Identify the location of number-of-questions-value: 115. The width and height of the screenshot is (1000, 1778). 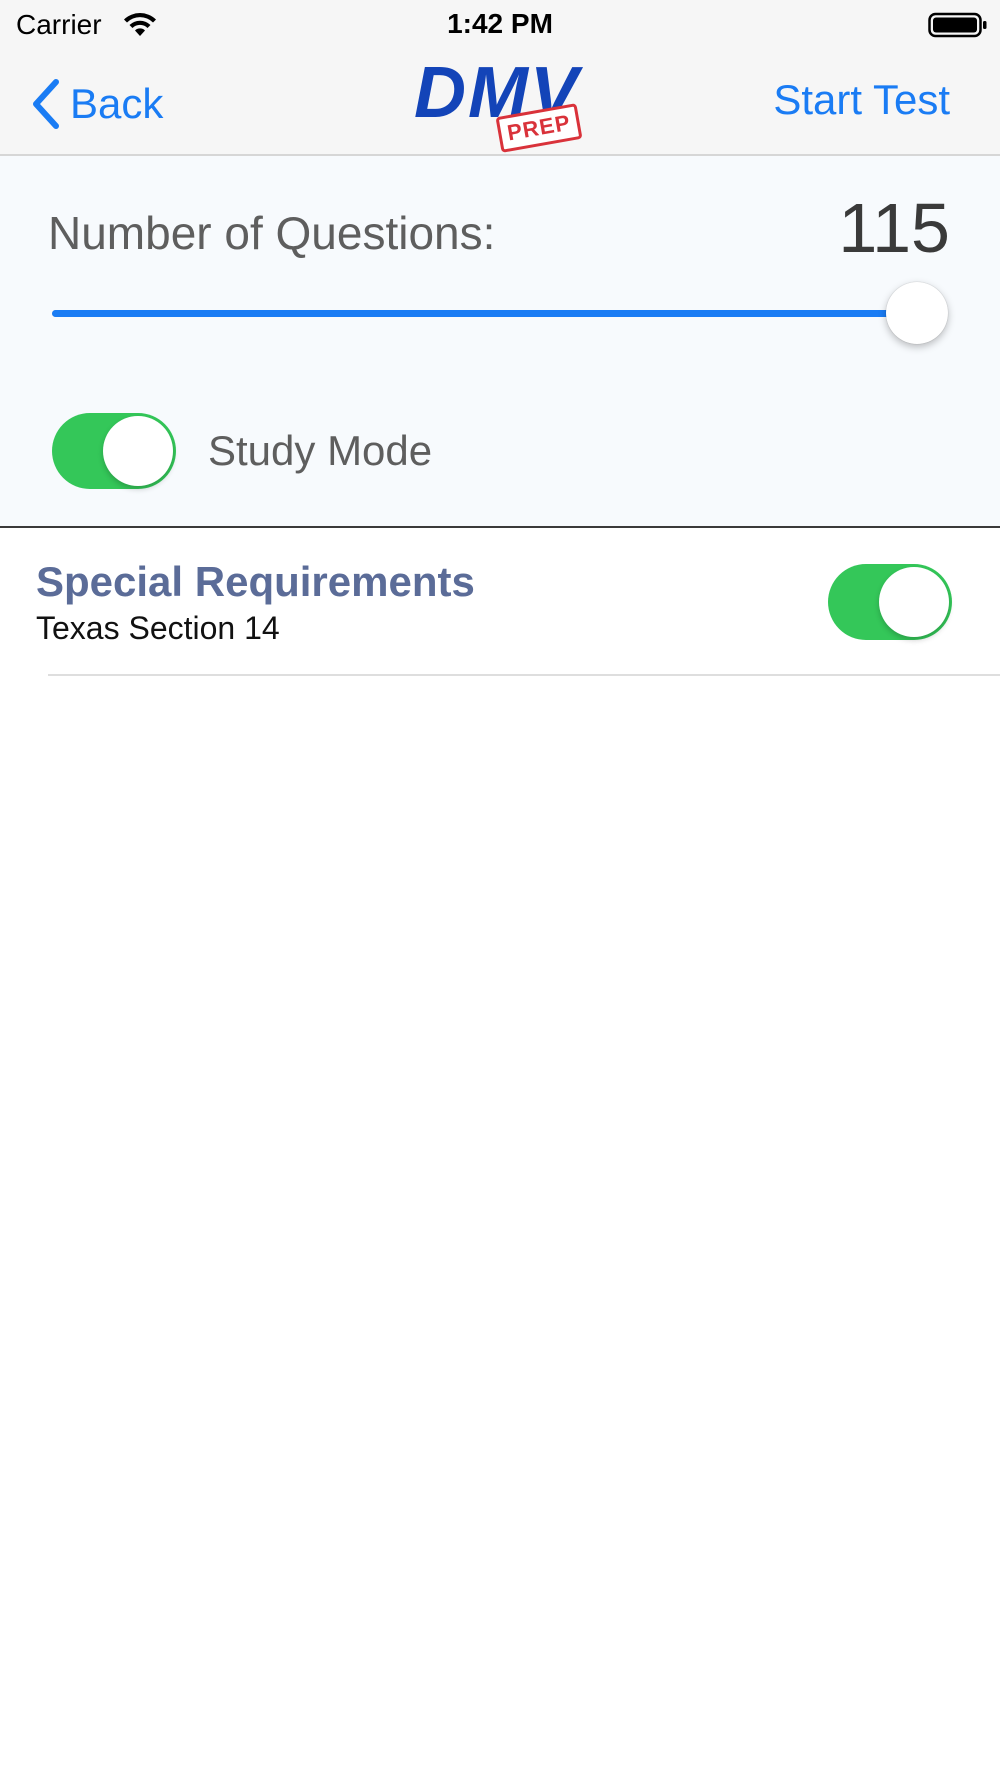
(894, 228).